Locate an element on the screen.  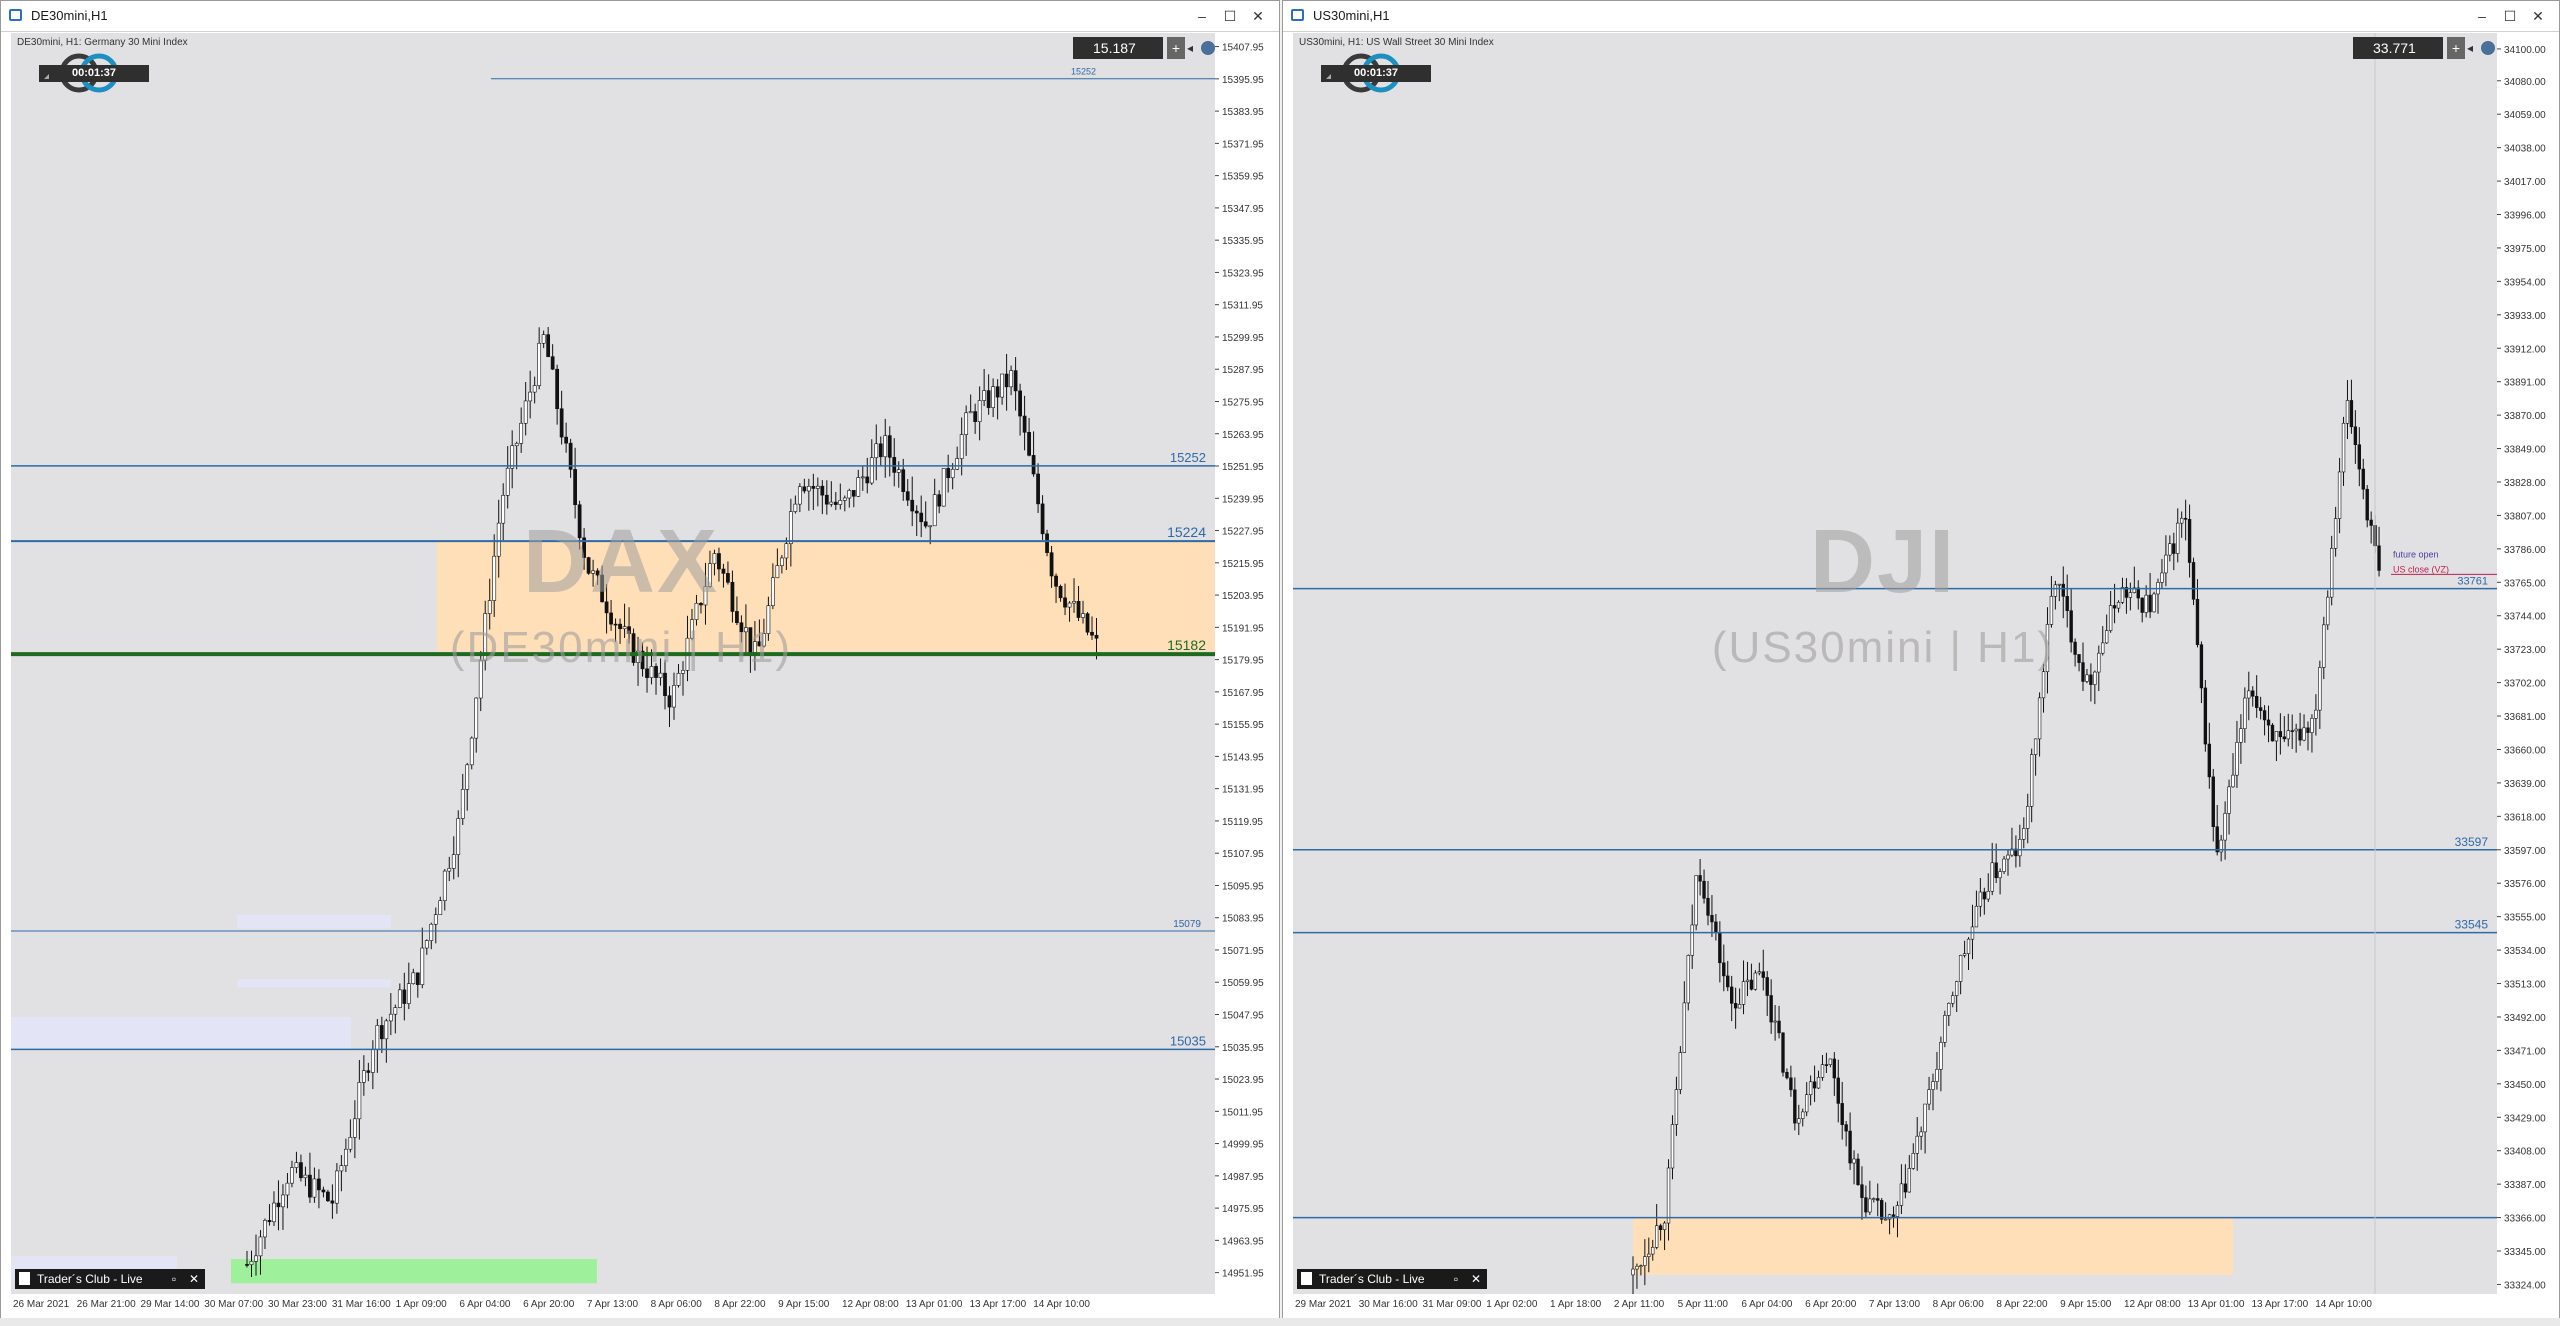
level-label: 15035 is located at coordinates (1188, 1040).